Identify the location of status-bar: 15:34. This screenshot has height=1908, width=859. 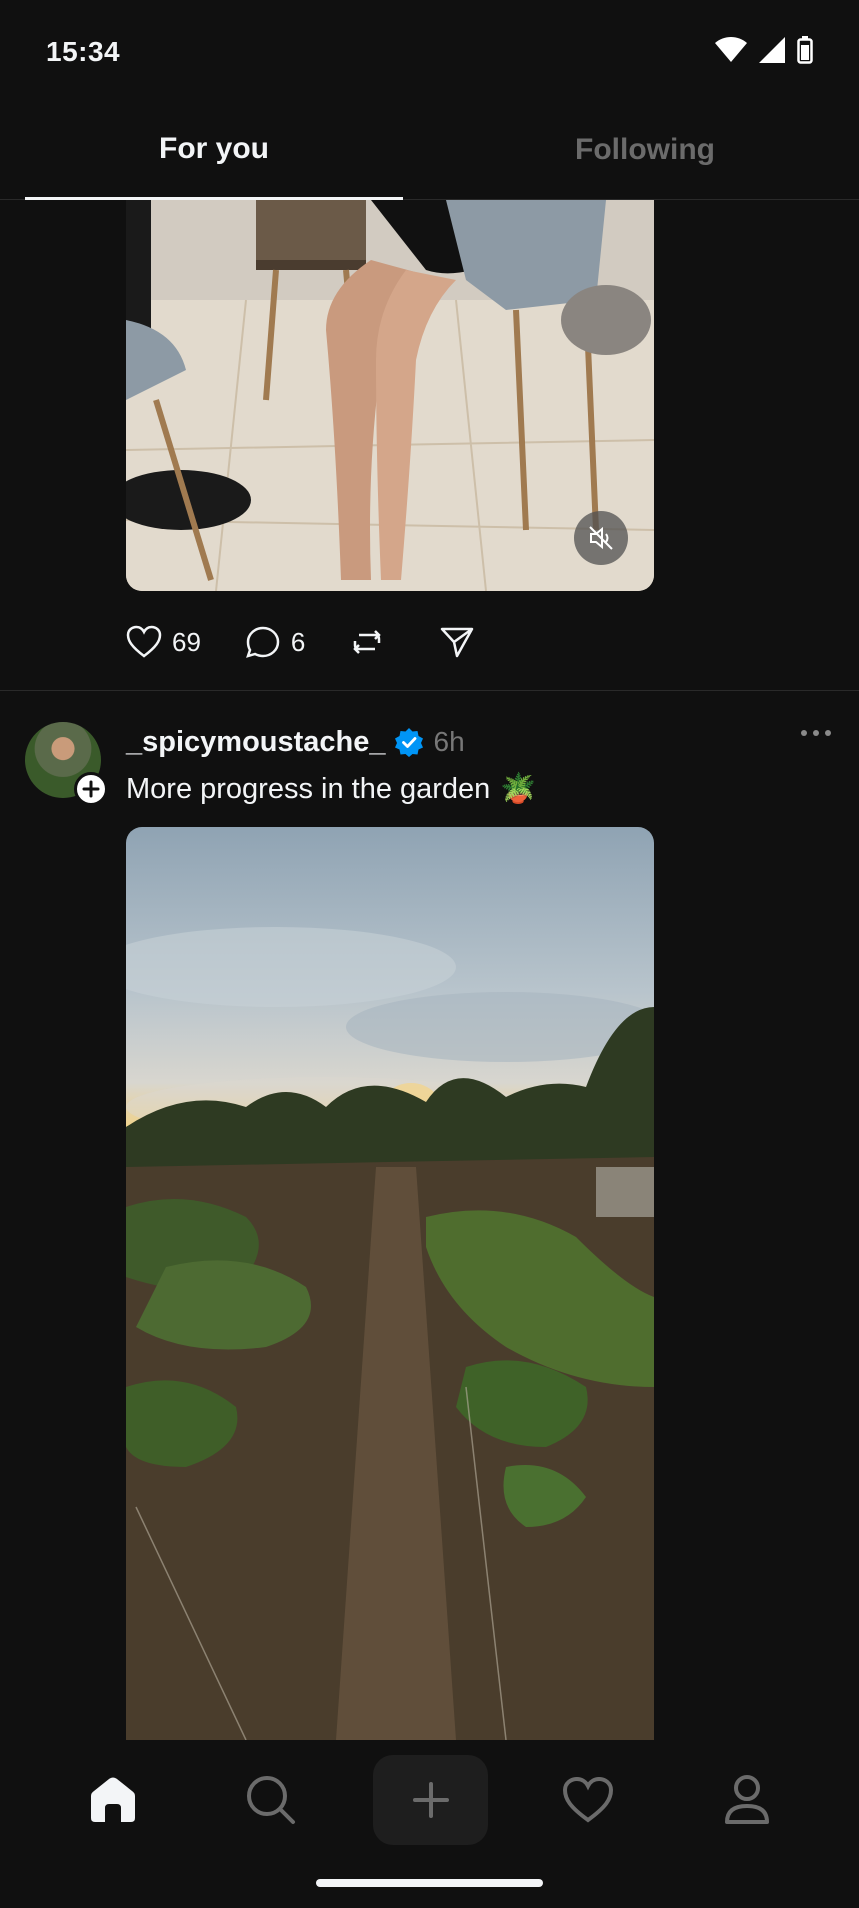
(429, 50).